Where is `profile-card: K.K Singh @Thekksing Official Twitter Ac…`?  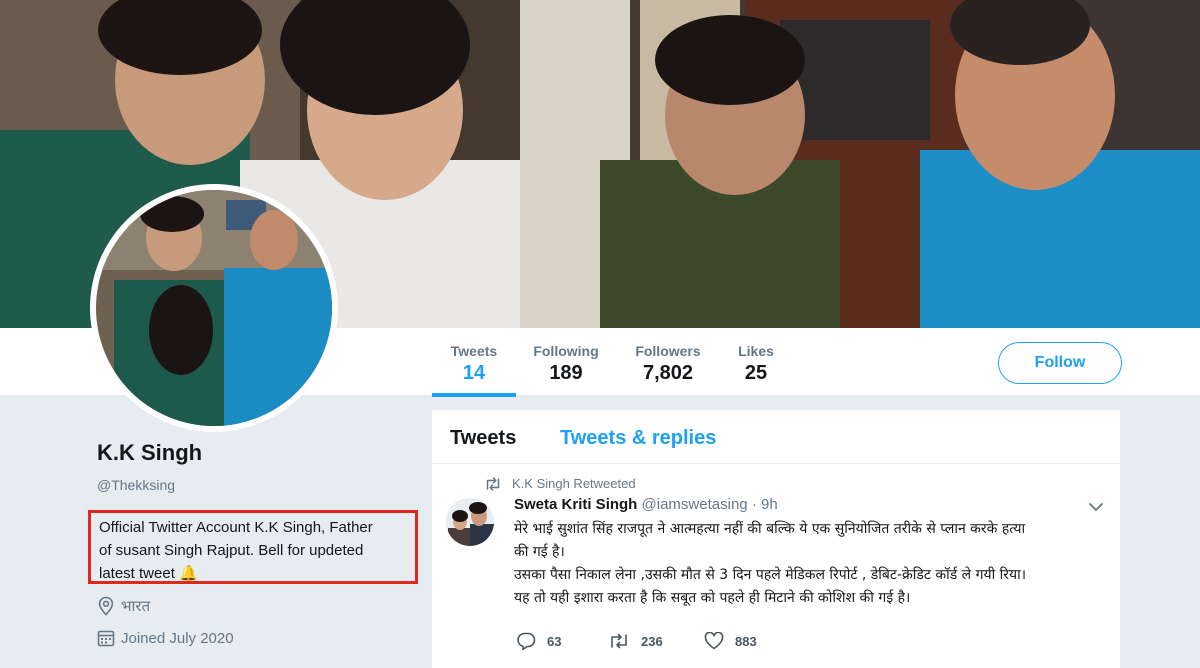 profile-card: K.K Singh @Thekksing Official Twitter Ac… is located at coordinates (257, 543).